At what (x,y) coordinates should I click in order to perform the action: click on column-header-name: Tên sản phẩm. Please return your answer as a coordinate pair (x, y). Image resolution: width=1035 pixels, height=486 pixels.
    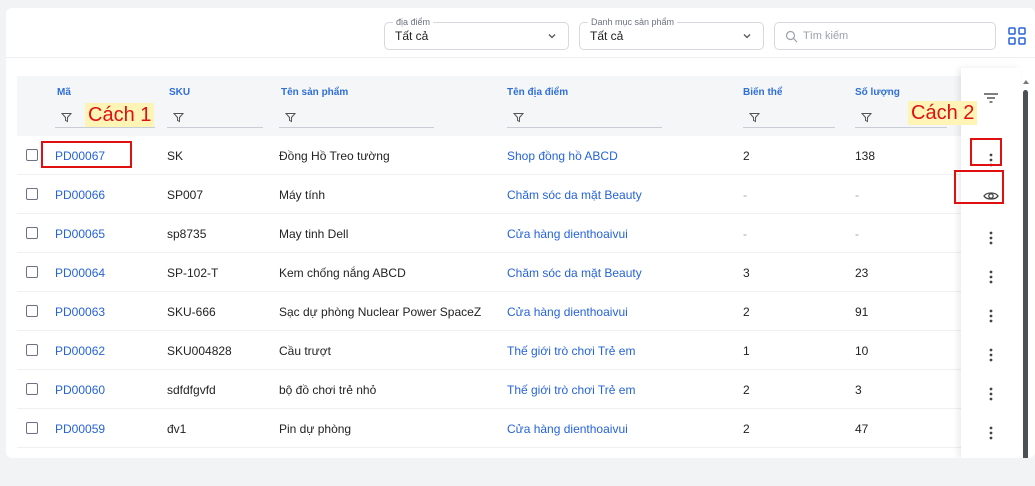
    Looking at the image, I should click on (314, 92).